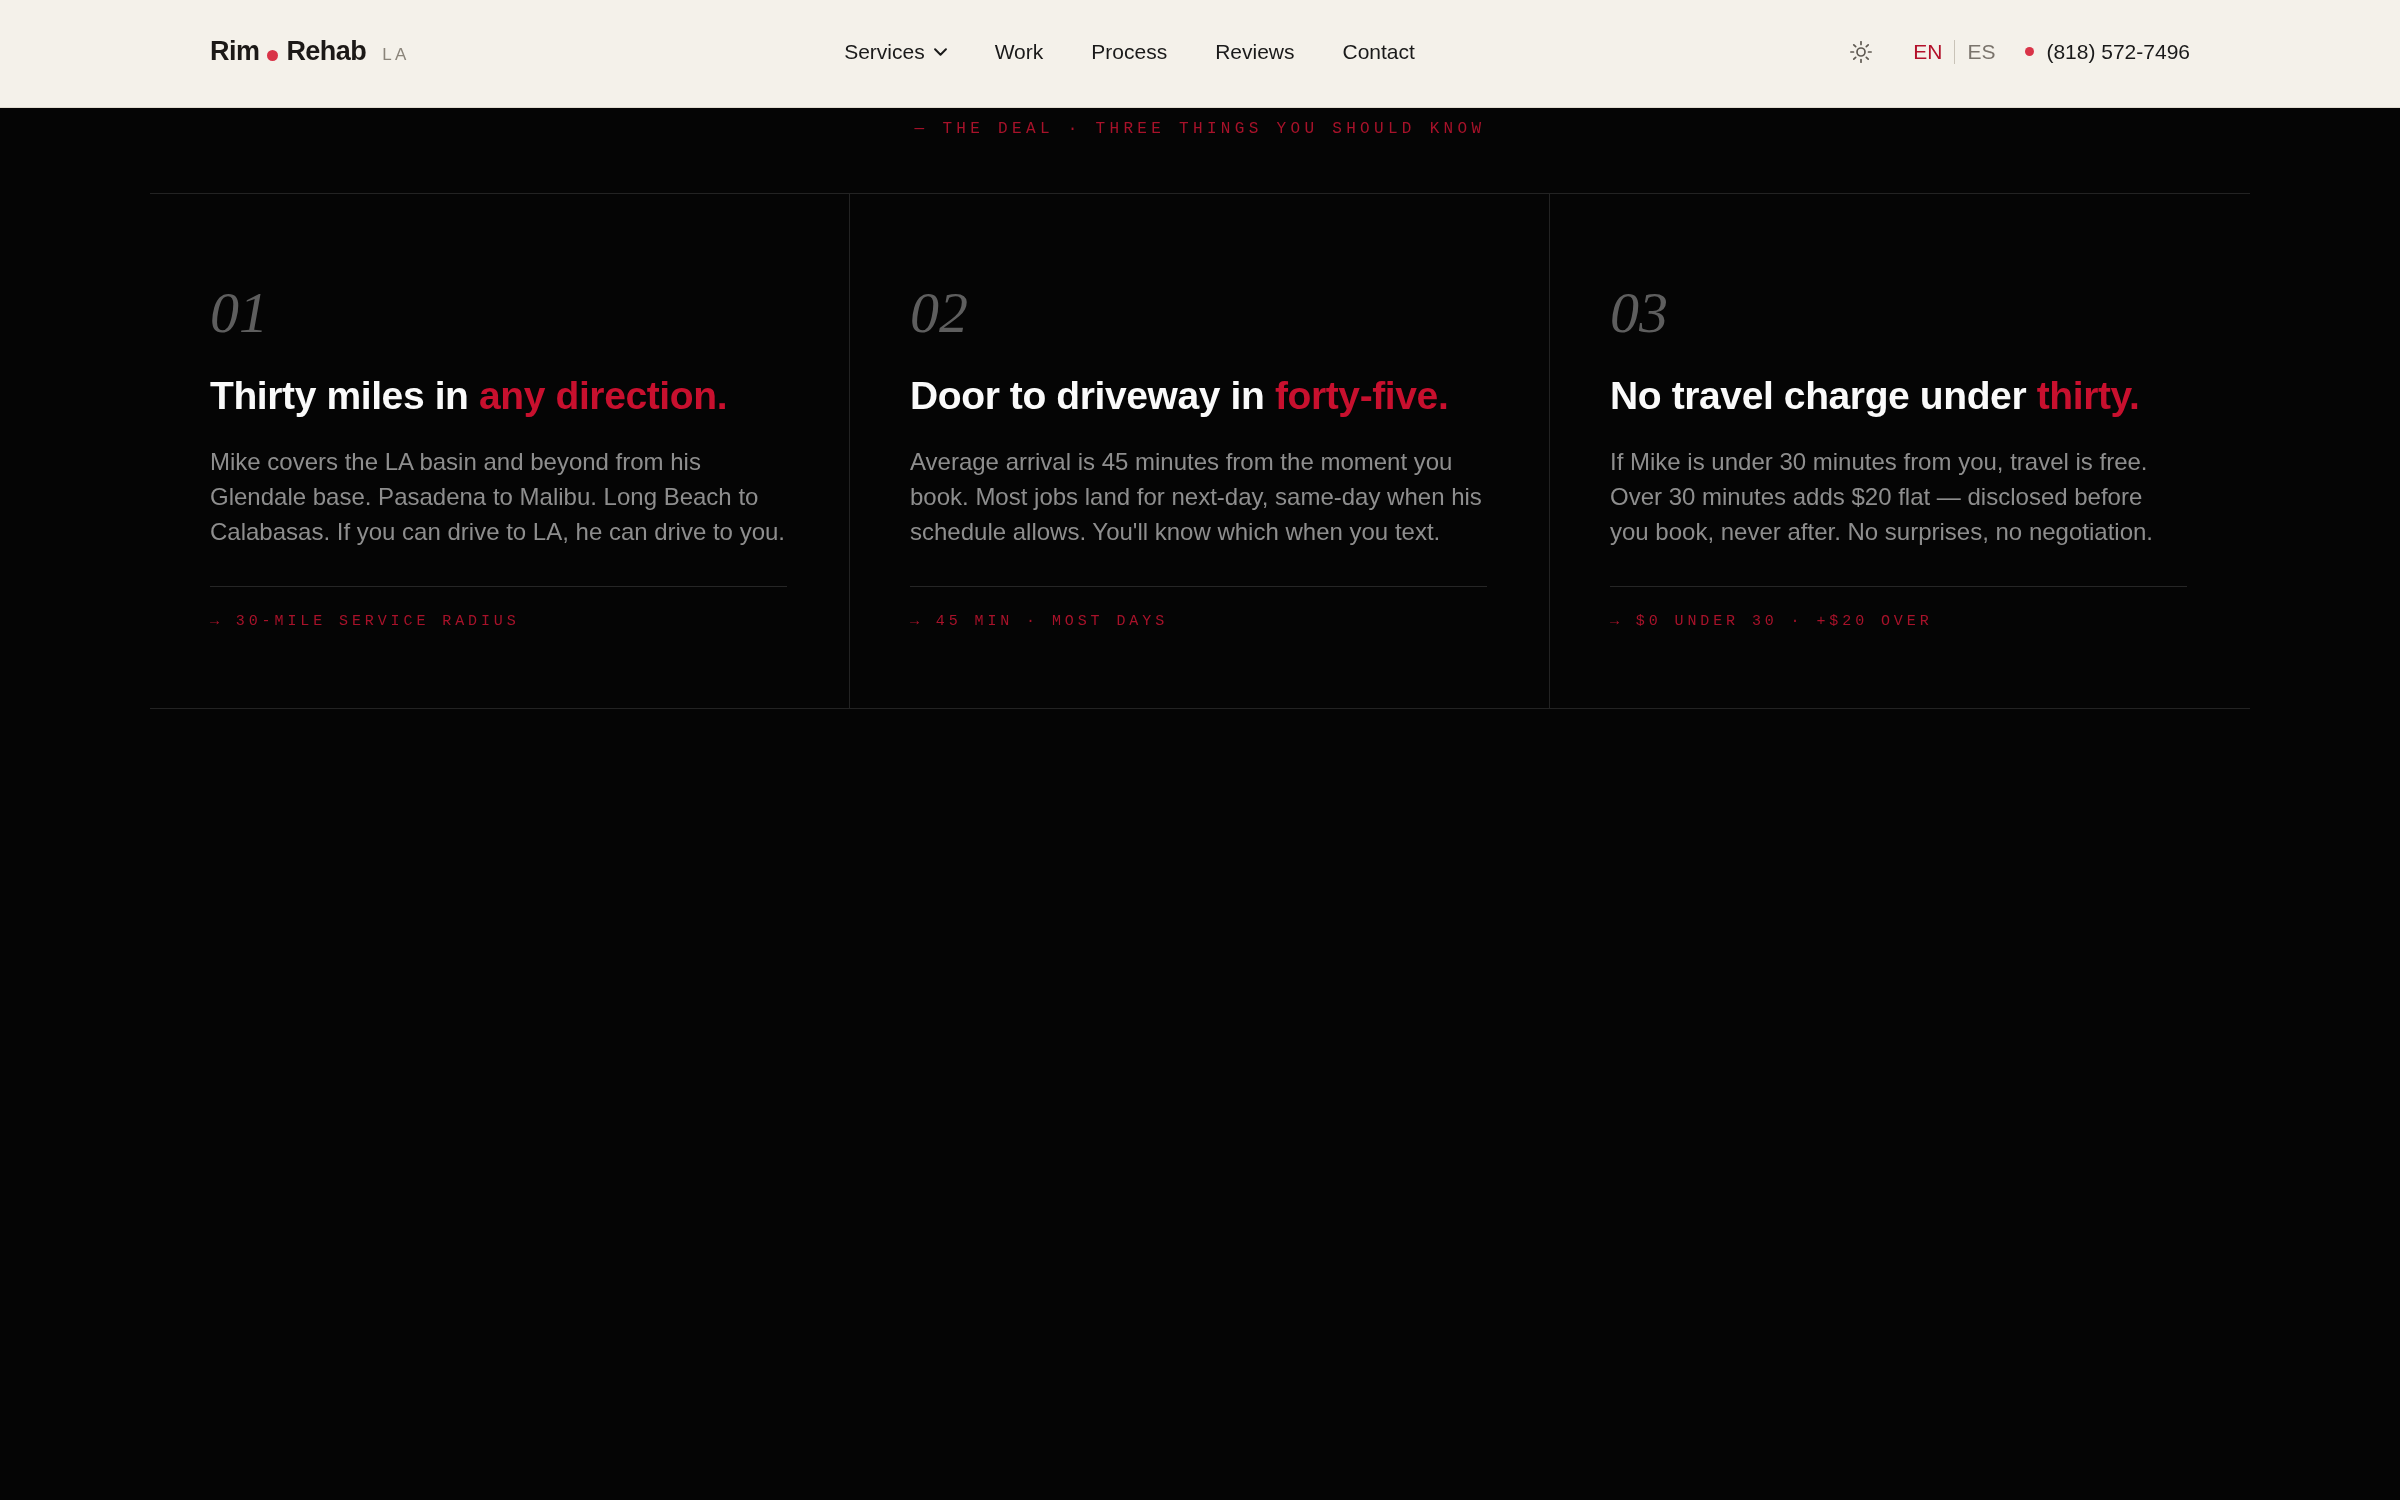 This screenshot has width=2400, height=1500. I want to click on card-tagline: → 30-MILE SERVICE RADIUS, so click(365, 622).